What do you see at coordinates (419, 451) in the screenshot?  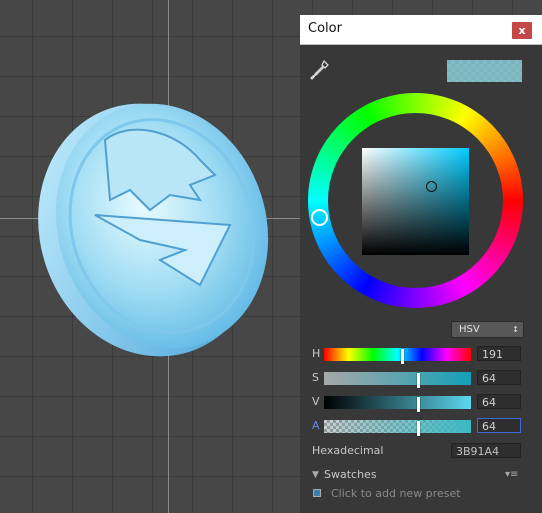 I see `hex-row: Hexadecimal 3B91A4` at bounding box center [419, 451].